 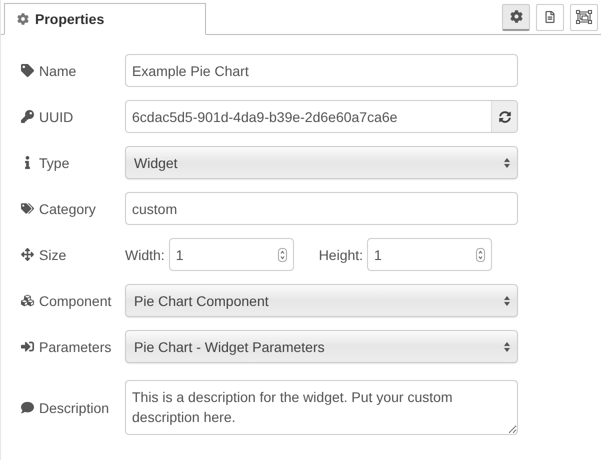 I want to click on move-icon, so click(x=27, y=254).